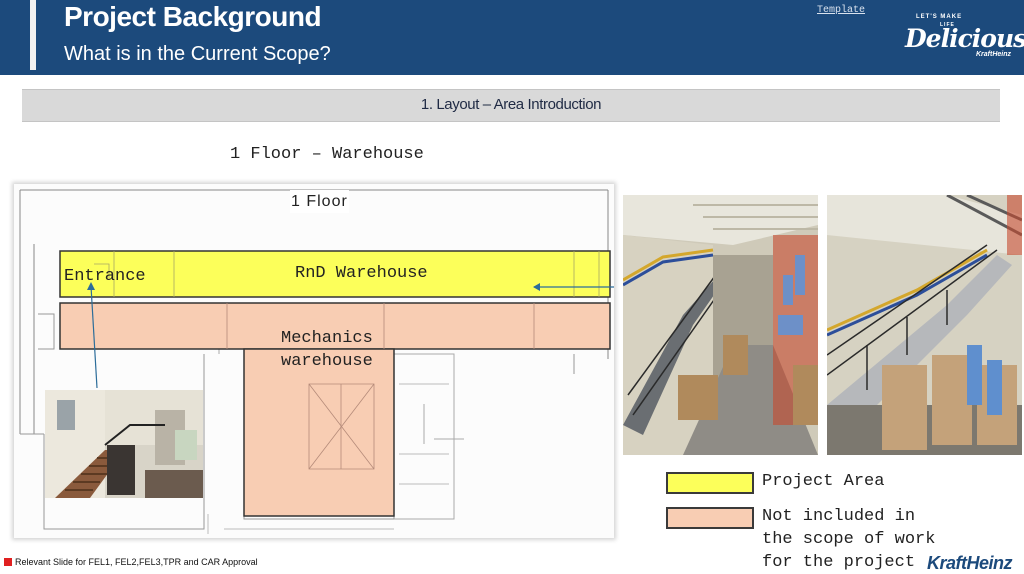  I want to click on rnd-warehouse-label: RnD Warehouse, so click(361, 273).